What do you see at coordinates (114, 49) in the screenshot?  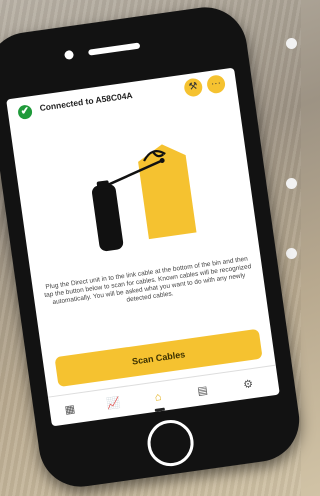 I see `speaker-grille` at bounding box center [114, 49].